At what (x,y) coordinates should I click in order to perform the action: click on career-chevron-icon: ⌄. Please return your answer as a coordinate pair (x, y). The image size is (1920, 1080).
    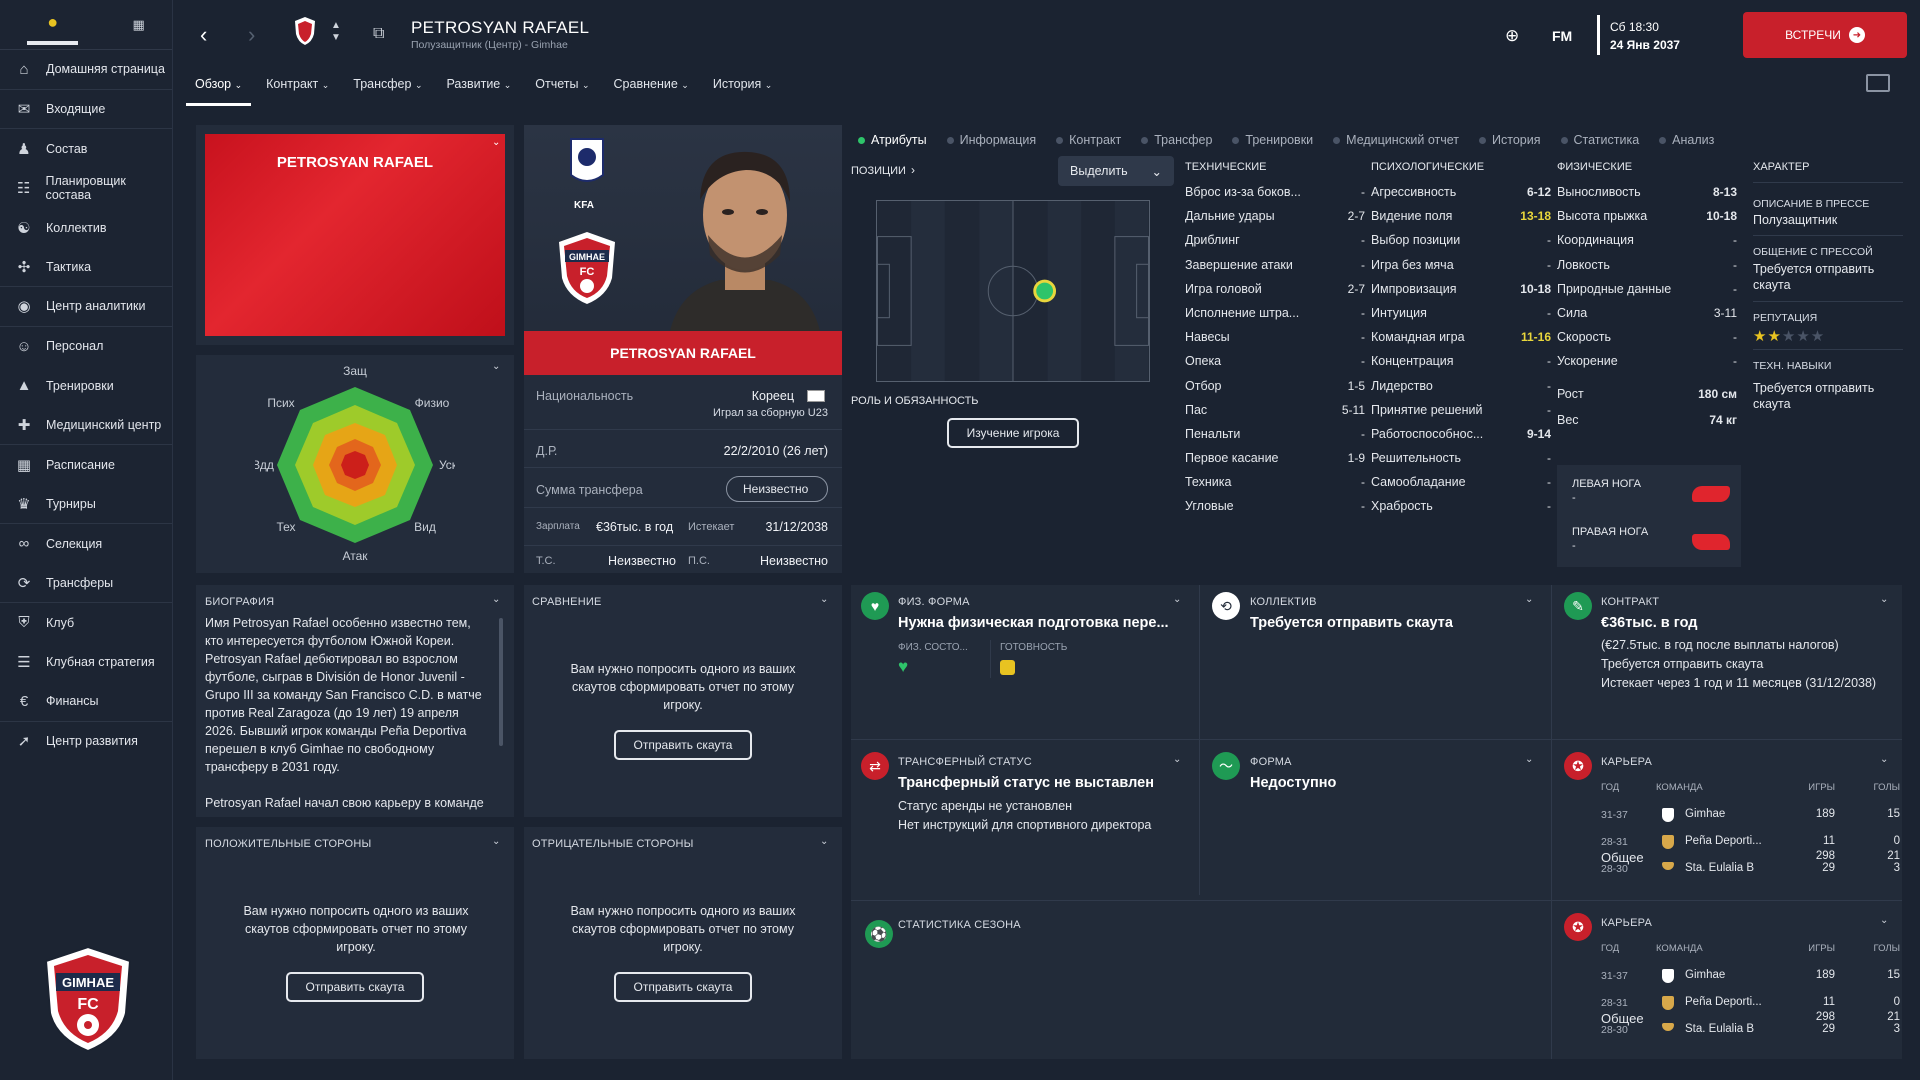
    Looking at the image, I should click on (1884, 759).